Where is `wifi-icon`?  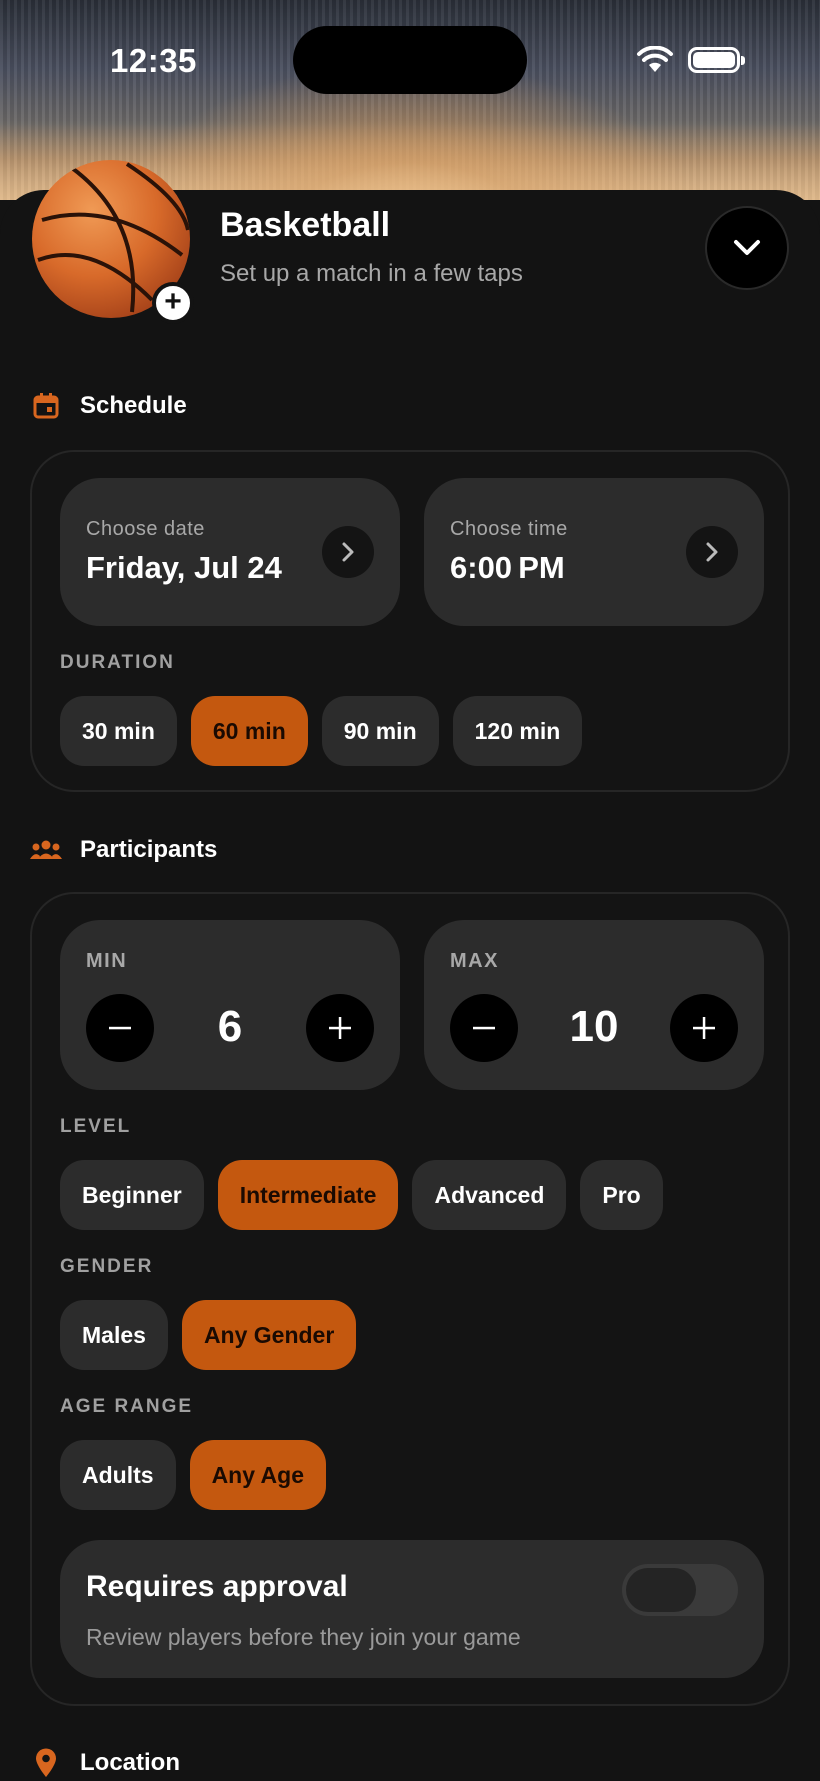 wifi-icon is located at coordinates (655, 59).